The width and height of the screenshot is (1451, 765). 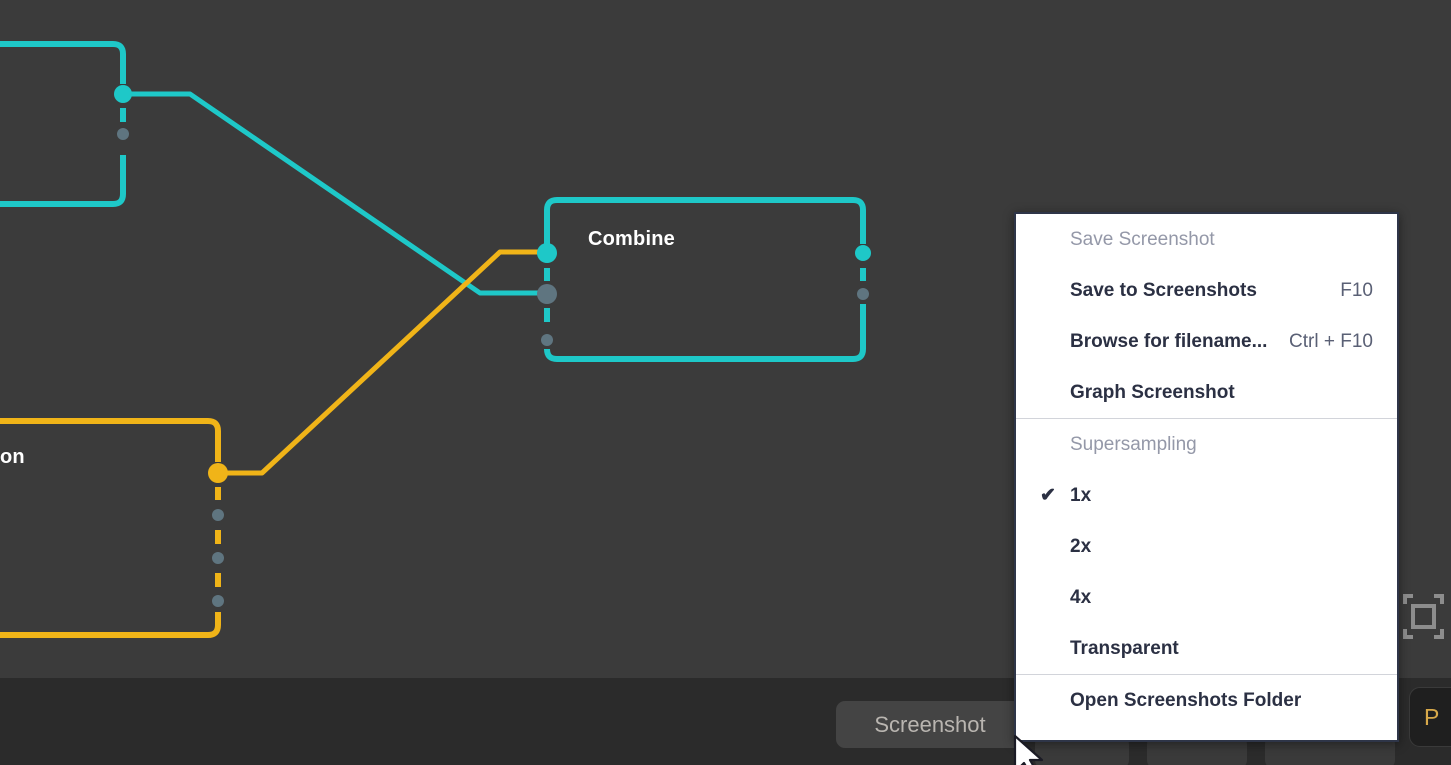 I want to click on menu-item-graph-screenshot: Graph Screenshot, so click(x=1206, y=392).